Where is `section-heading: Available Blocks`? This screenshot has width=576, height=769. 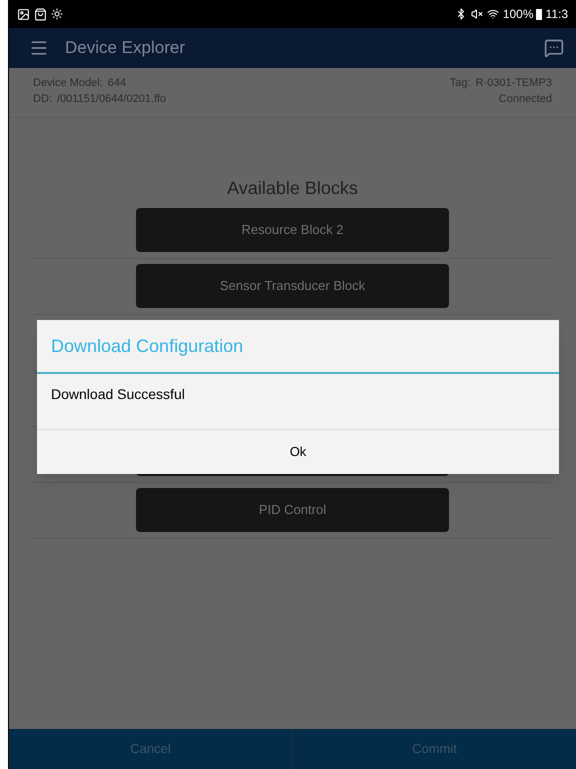
section-heading: Available Blocks is located at coordinates (292, 188).